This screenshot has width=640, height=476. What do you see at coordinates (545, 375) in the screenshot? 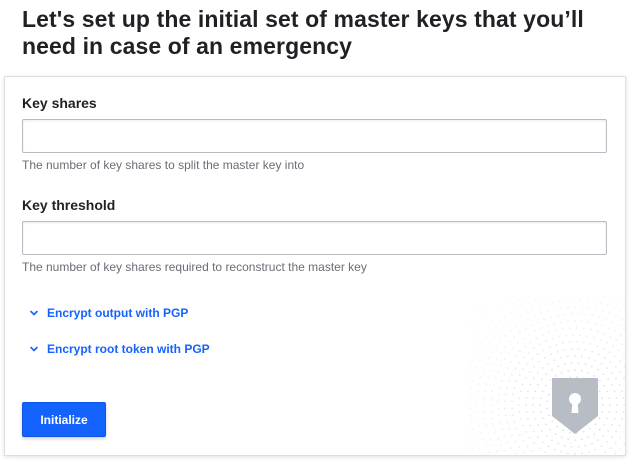
I see `dot-pattern-decoration` at bounding box center [545, 375].